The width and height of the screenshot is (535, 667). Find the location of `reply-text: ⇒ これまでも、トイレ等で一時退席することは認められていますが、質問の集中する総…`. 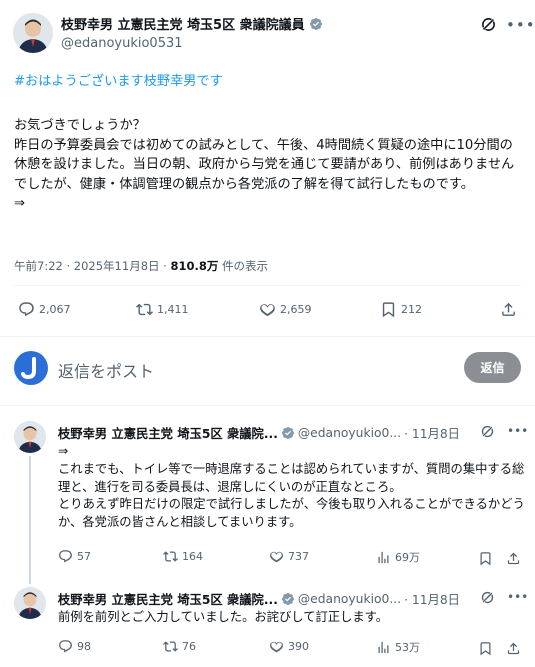

reply-text: ⇒ これまでも、トイレ等で一時退席することは認められていますが、質問の集中する総… is located at coordinates (291, 487).